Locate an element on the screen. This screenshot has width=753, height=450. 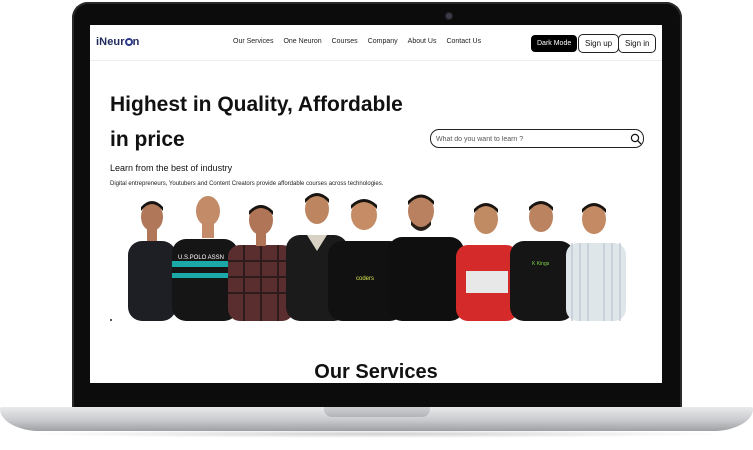
hero-subtitle: Learn from the best of industry is located at coordinates (171, 168).